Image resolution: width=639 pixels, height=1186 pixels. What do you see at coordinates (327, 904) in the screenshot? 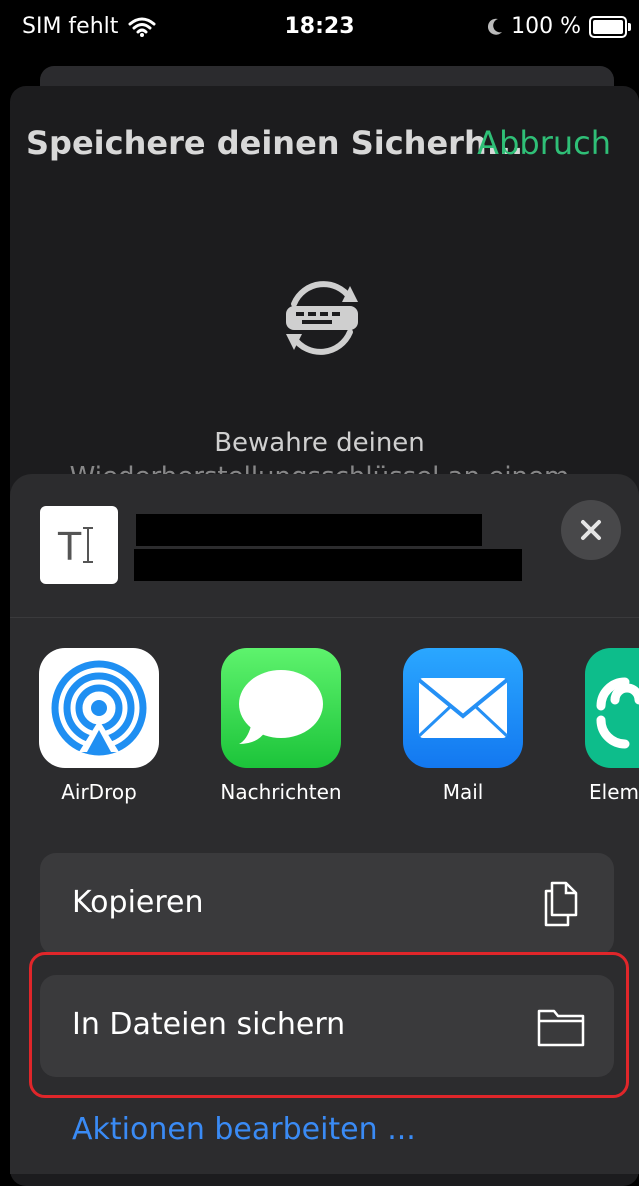
I see `copy-action: Kopieren` at bounding box center [327, 904].